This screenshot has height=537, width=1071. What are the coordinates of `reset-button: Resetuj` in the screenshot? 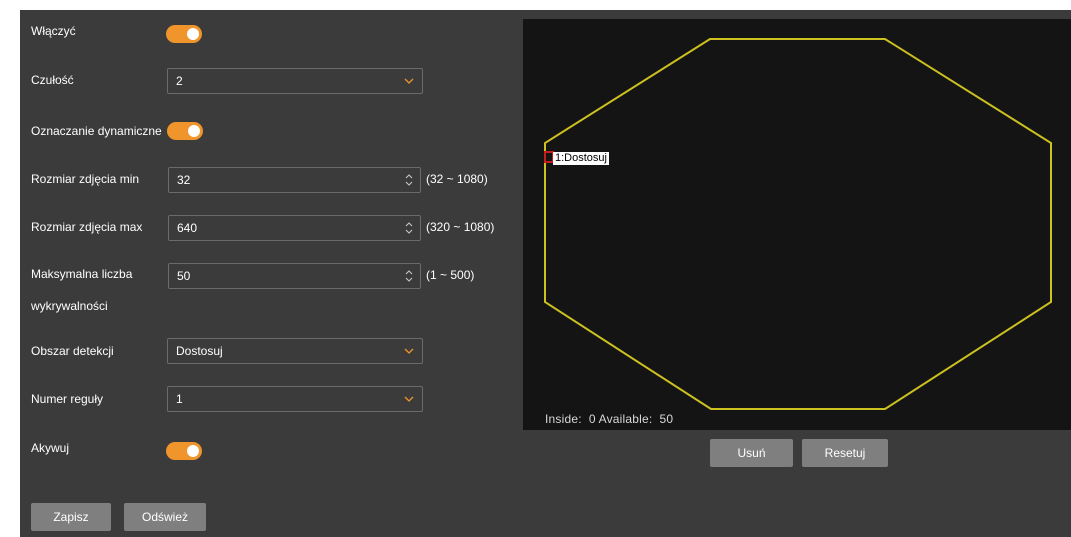 It's located at (845, 453).